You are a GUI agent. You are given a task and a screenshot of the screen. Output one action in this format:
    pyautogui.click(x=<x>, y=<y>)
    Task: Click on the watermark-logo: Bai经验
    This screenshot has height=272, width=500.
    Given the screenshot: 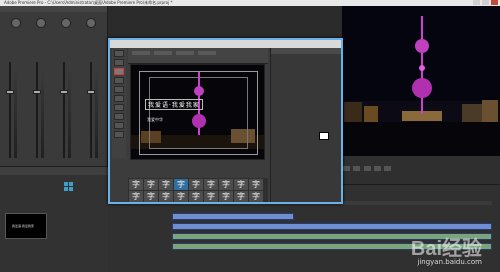 What is the action you would take?
    pyautogui.click(x=446, y=249)
    